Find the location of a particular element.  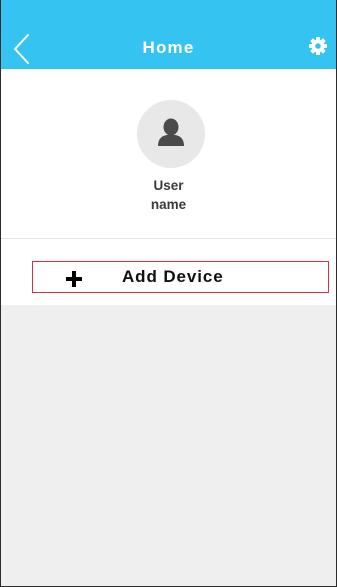

add-device-button: Add Device is located at coordinates (180, 277).